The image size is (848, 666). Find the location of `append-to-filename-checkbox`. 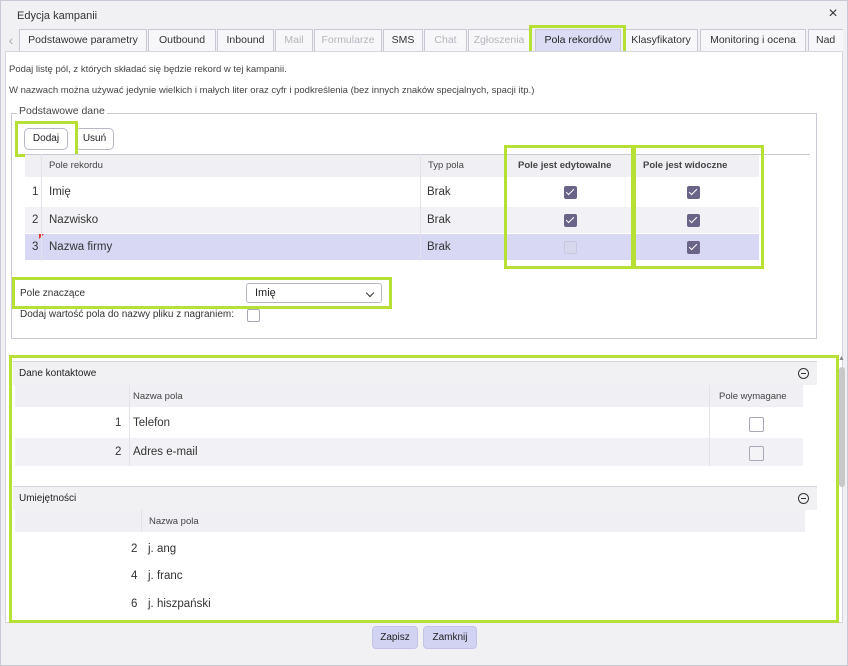

append-to-filename-checkbox is located at coordinates (253, 315).